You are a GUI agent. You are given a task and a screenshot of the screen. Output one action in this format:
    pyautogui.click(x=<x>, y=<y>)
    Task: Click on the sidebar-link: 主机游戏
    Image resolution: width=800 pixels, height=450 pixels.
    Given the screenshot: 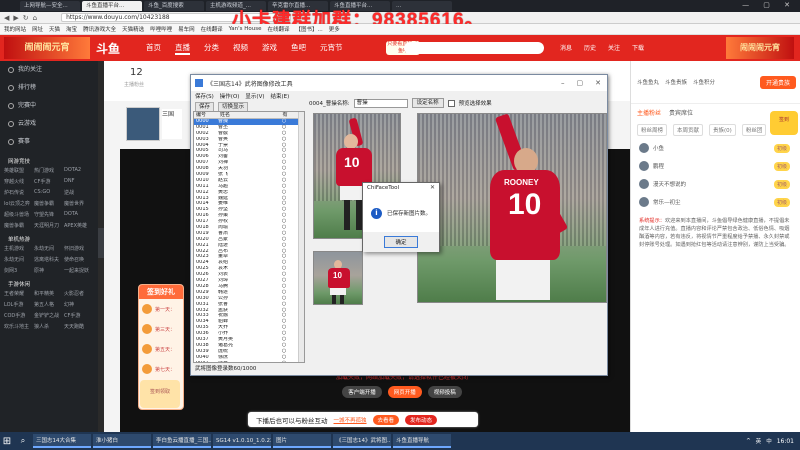 What is the action you would take?
    pyautogui.click(x=19, y=248)
    